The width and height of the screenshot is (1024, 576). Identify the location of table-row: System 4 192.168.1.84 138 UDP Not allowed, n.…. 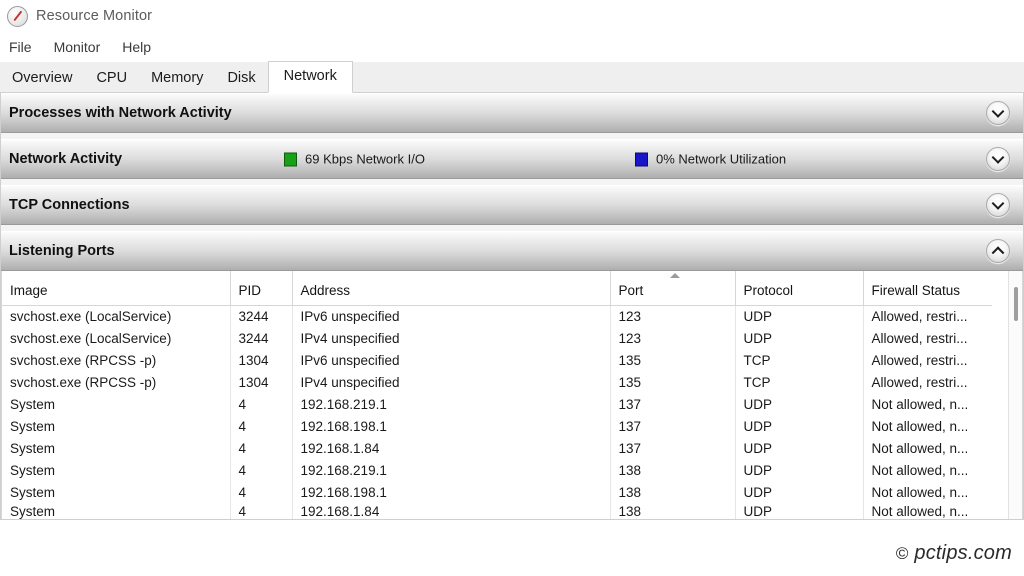
(497, 511).